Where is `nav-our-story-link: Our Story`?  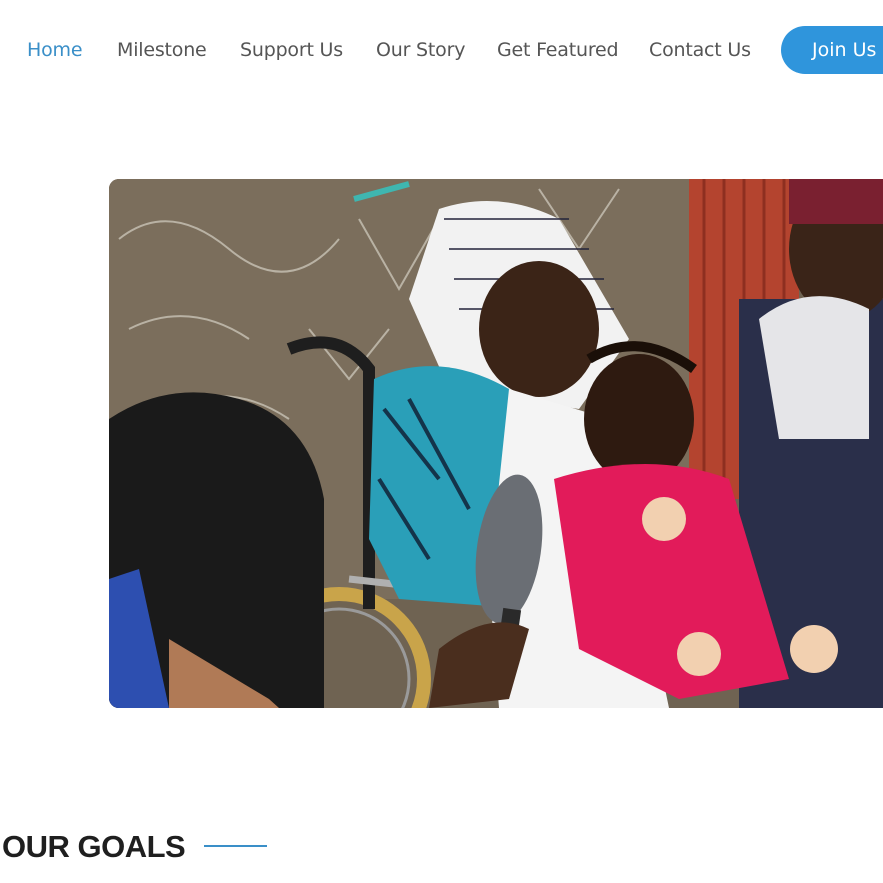
nav-our-story-link: Our Story is located at coordinates (420, 50).